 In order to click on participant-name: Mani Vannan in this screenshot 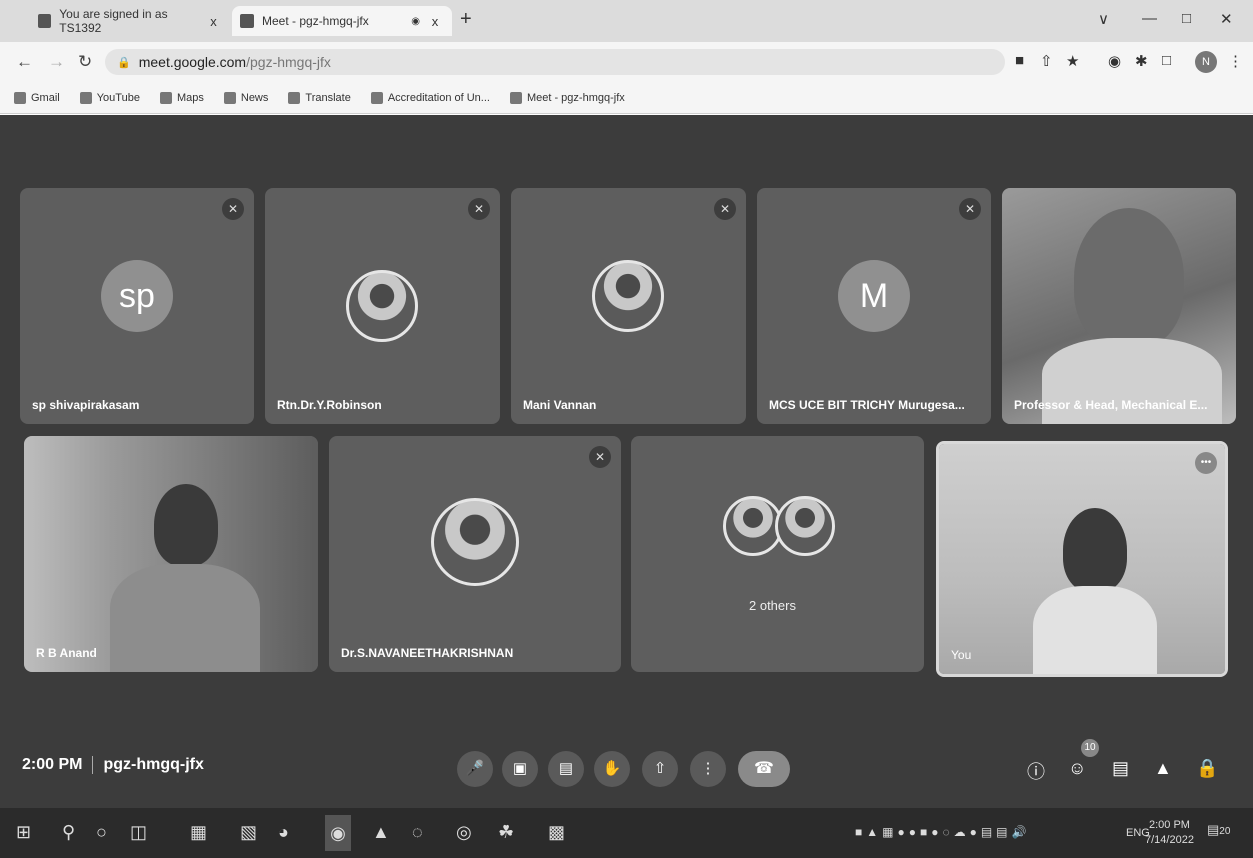, I will do `click(560, 405)`.